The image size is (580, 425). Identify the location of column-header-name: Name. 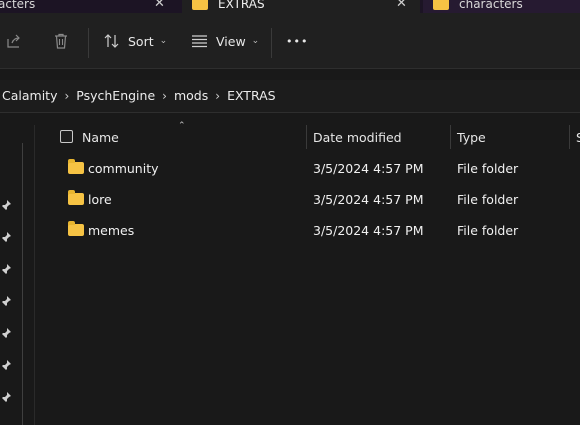
(100, 137).